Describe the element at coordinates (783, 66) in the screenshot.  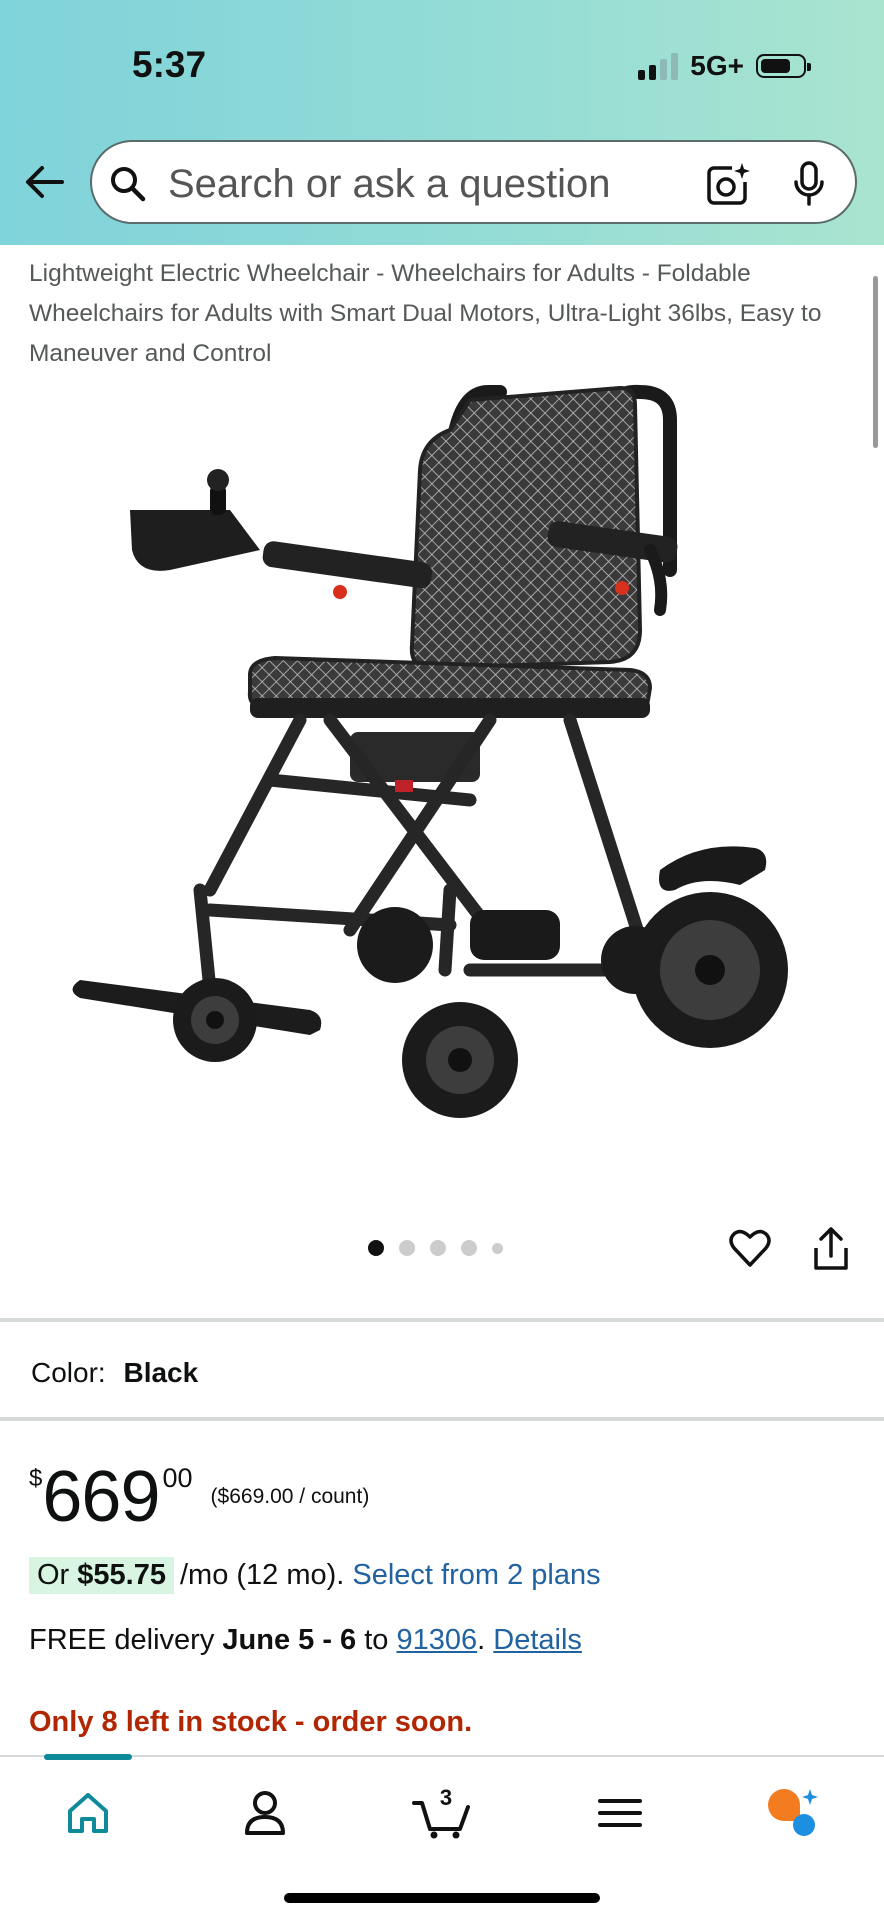
I see `battery-icon` at that location.